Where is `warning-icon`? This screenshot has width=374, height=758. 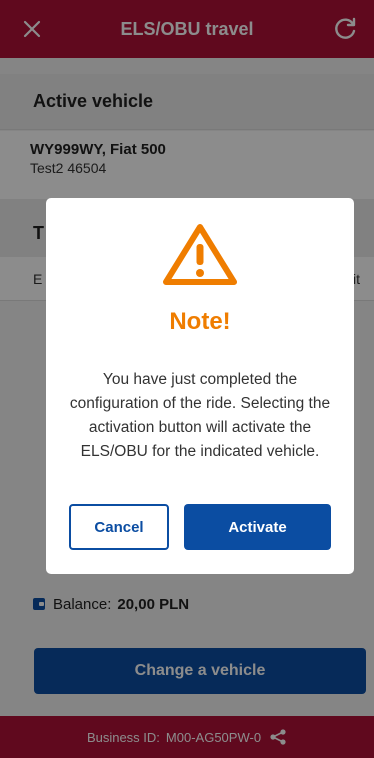
warning-icon is located at coordinates (200, 254).